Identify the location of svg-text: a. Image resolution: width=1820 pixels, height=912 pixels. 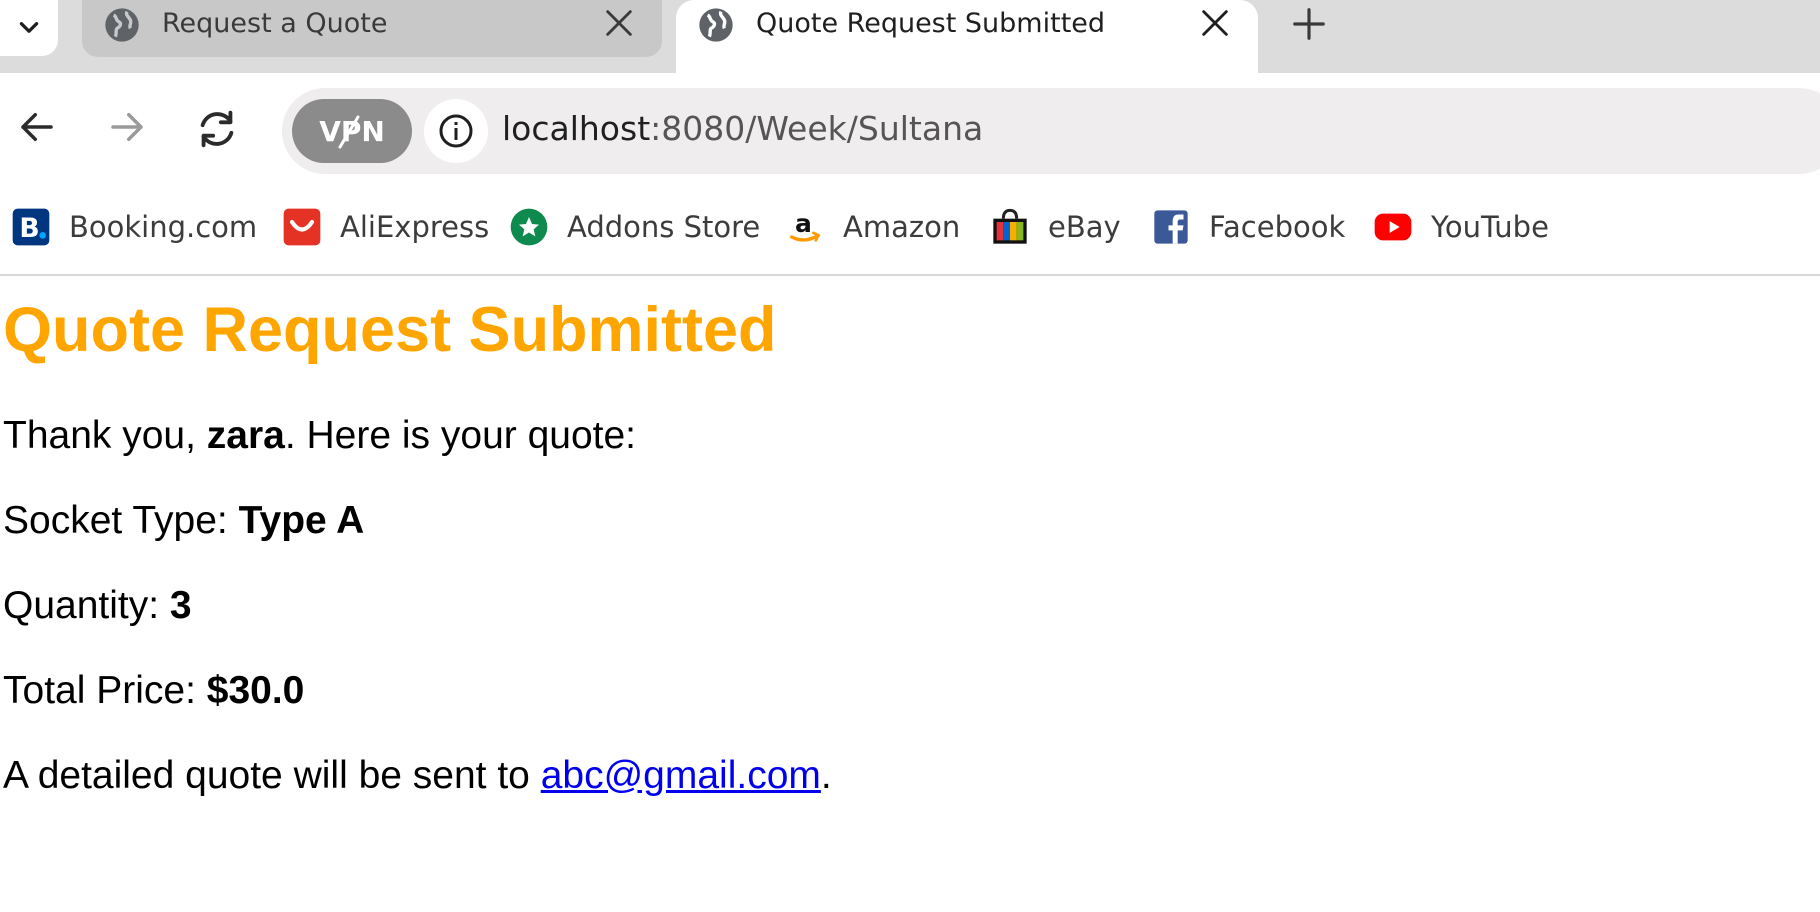
(803, 223).